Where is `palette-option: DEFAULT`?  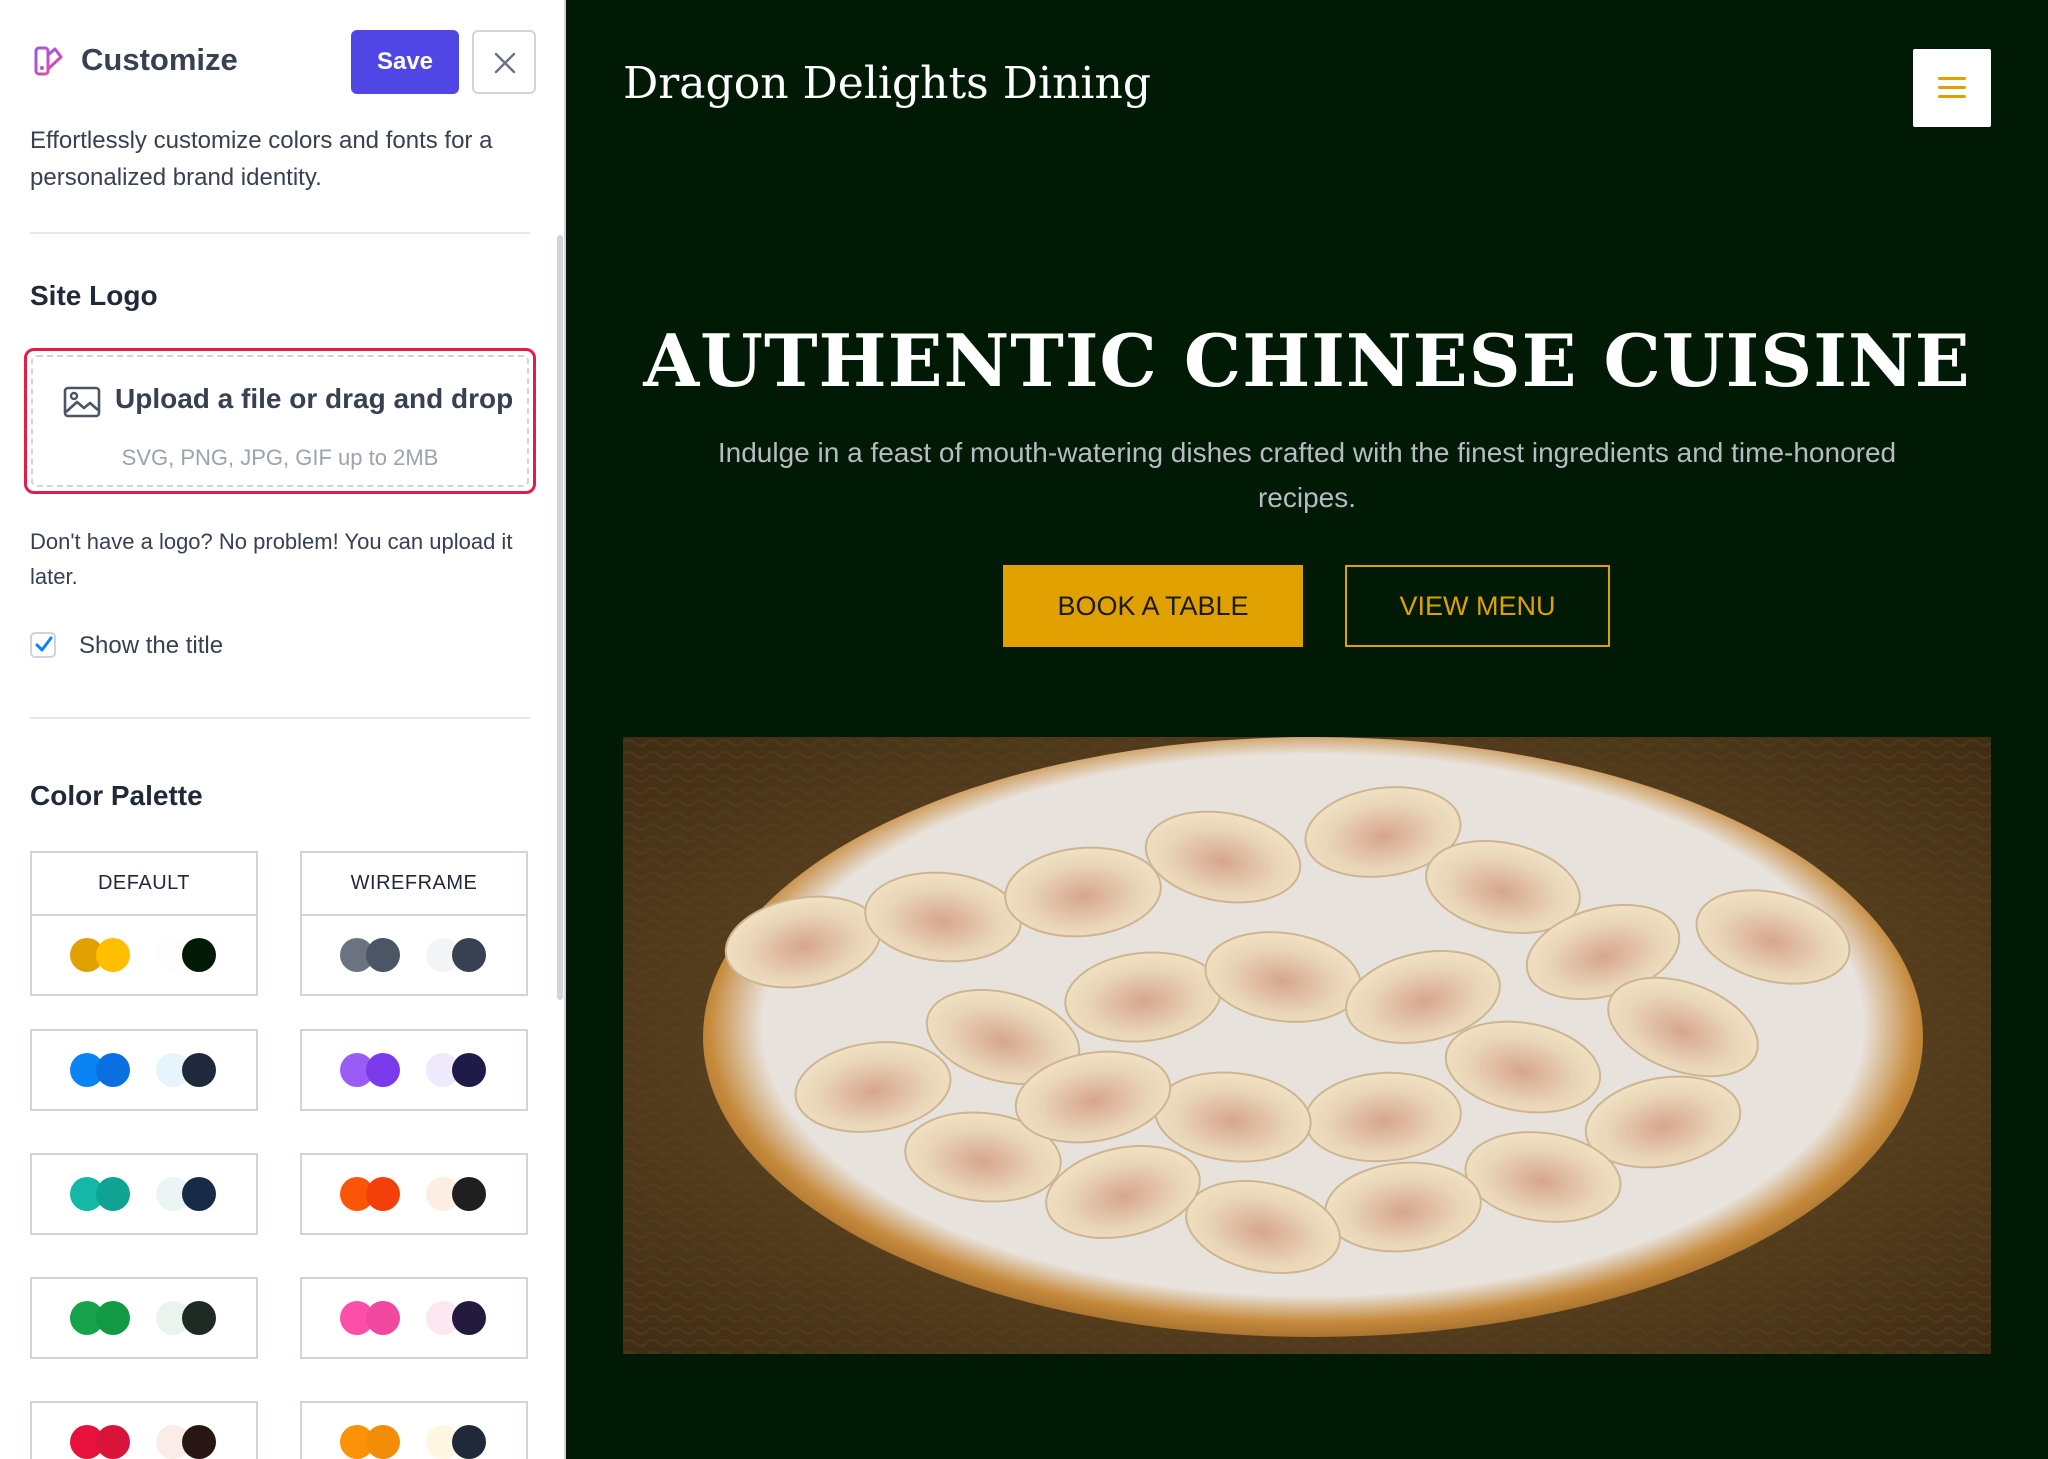 palette-option: DEFAULT is located at coordinates (144, 923).